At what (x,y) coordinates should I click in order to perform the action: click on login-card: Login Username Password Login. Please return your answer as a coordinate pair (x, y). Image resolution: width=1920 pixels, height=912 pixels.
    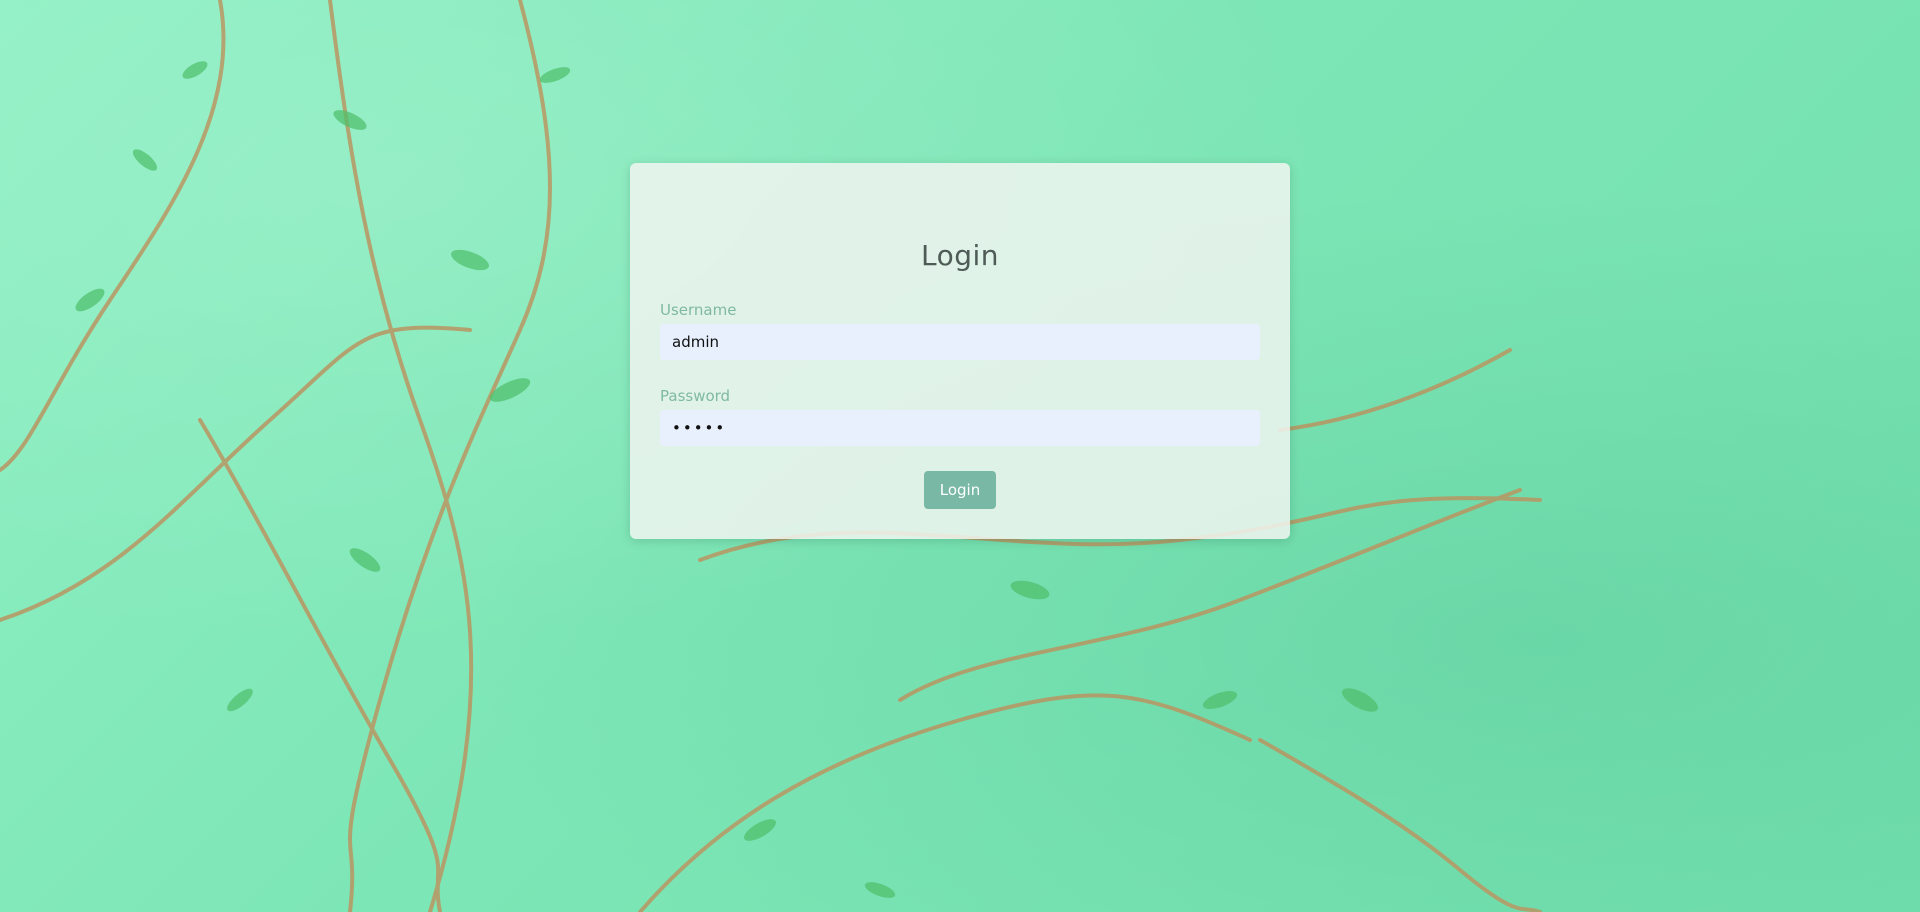
    Looking at the image, I should click on (960, 351).